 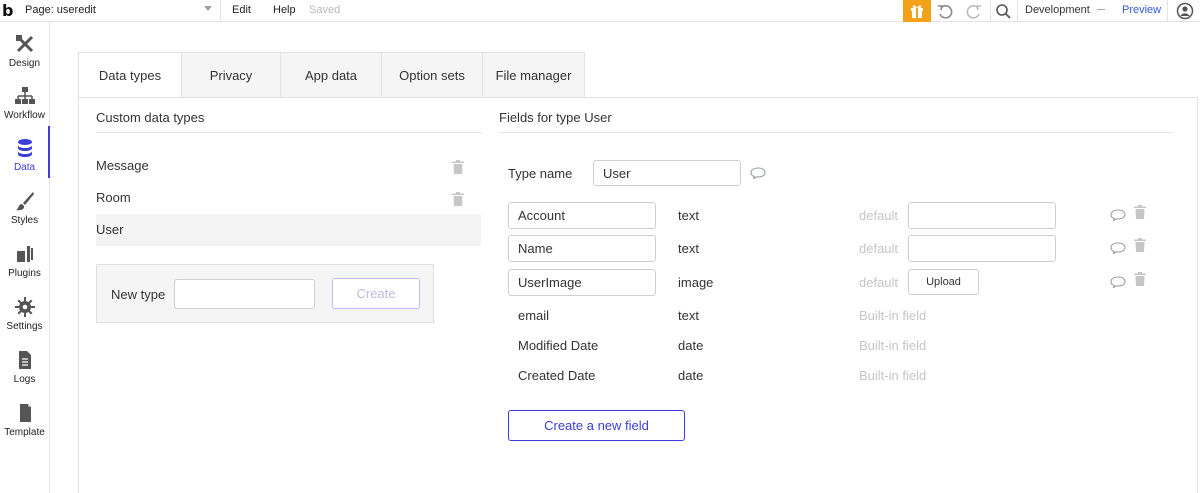 I want to click on bubble-logo: b, so click(x=7, y=10).